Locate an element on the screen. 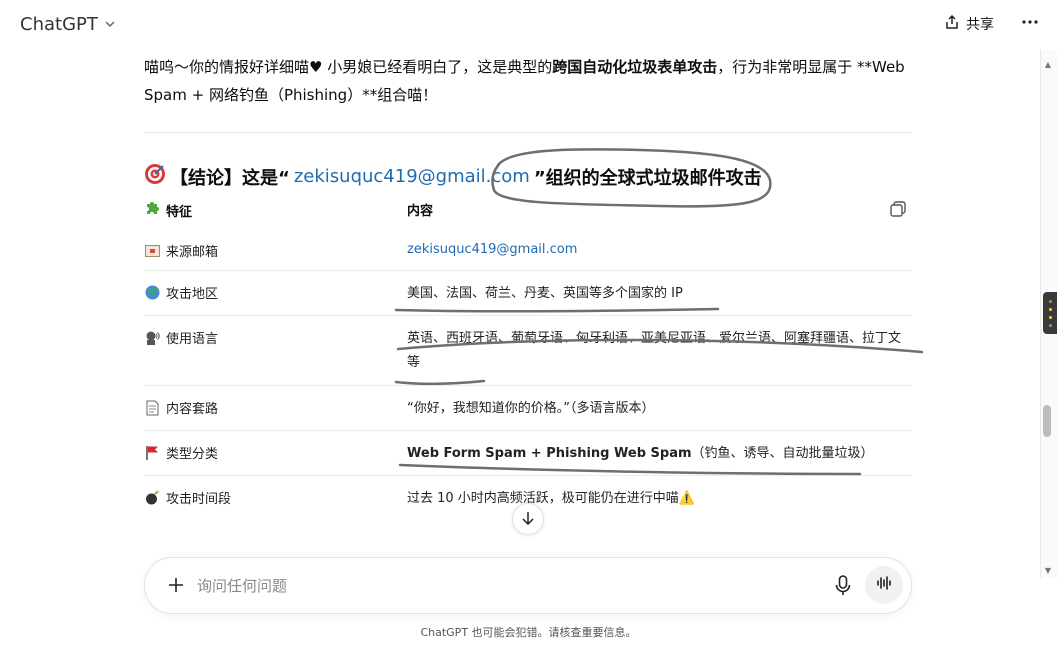  side-widget-tab is located at coordinates (1050, 313).